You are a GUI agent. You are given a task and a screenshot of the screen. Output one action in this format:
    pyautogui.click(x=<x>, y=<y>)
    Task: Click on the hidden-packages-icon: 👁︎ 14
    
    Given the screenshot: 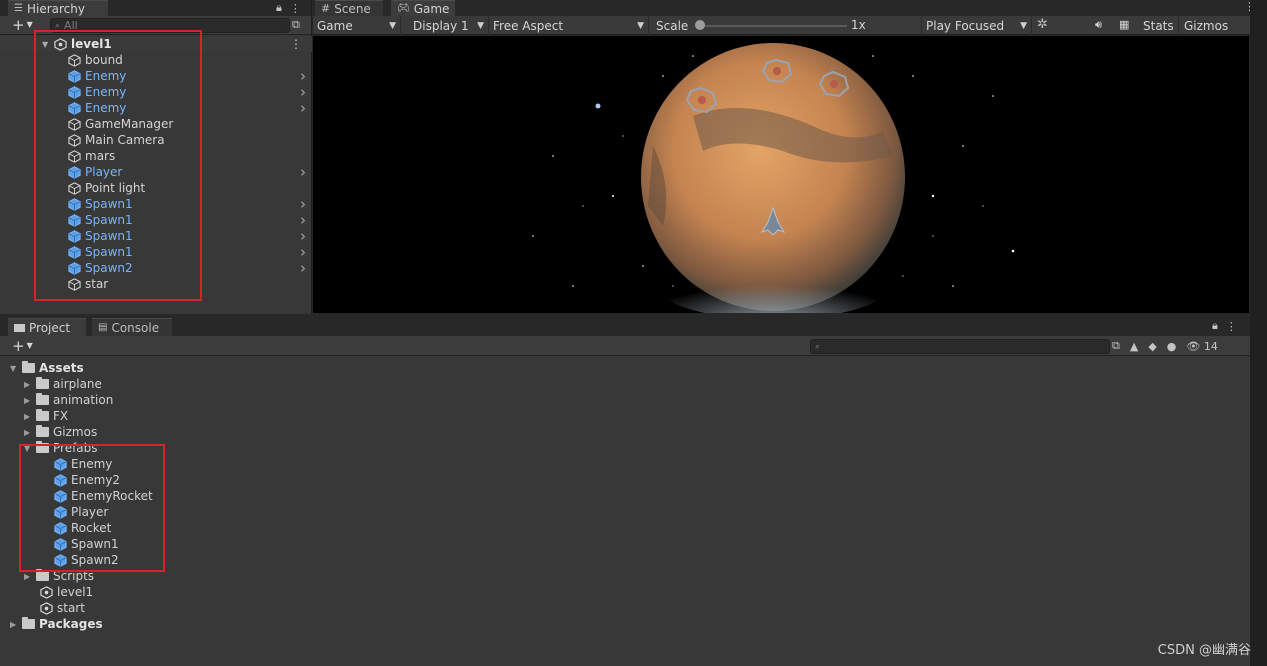 What is the action you would take?
    pyautogui.click(x=1201, y=346)
    